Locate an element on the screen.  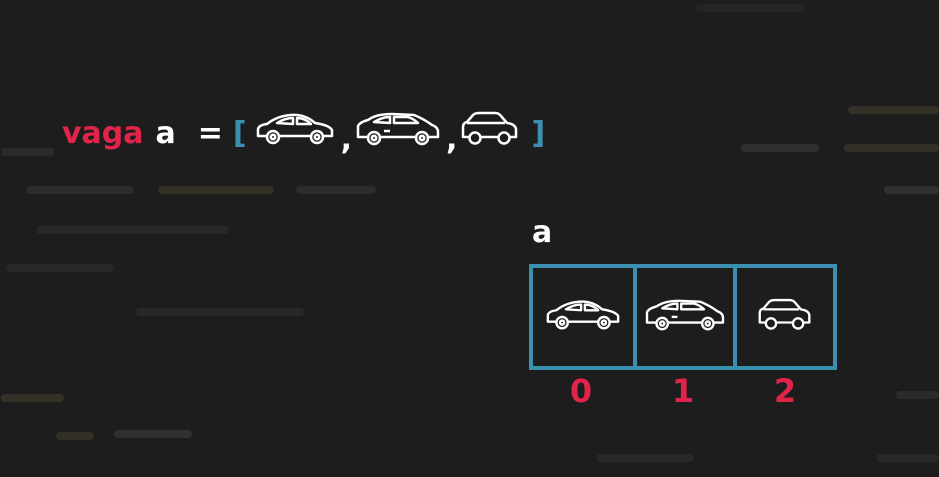
array-index-0: 0 is located at coordinates (581, 391).